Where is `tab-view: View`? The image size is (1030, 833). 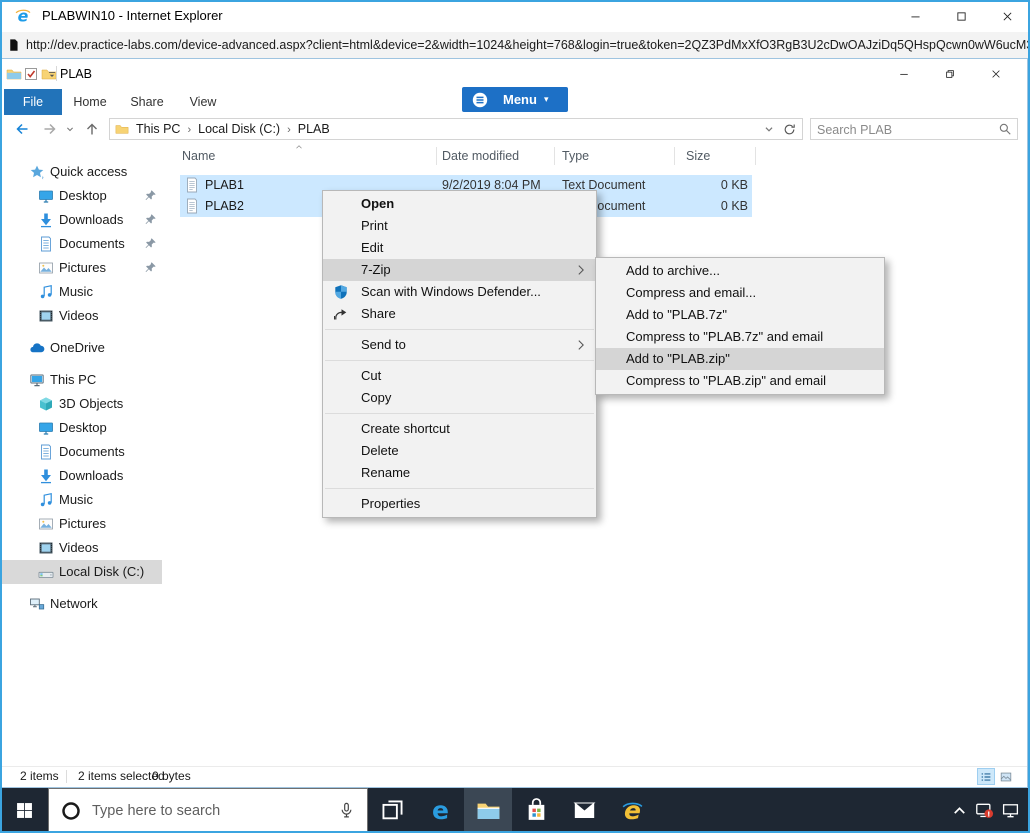 tab-view: View is located at coordinates (203, 102).